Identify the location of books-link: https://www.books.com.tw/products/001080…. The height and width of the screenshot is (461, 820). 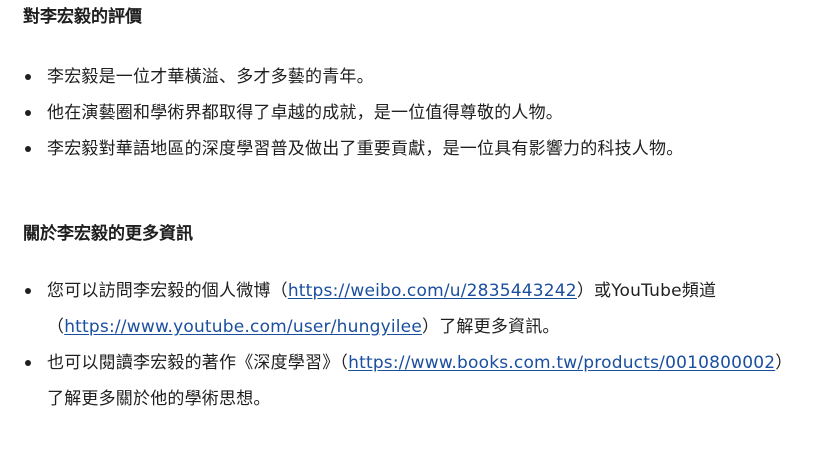
(561, 363).